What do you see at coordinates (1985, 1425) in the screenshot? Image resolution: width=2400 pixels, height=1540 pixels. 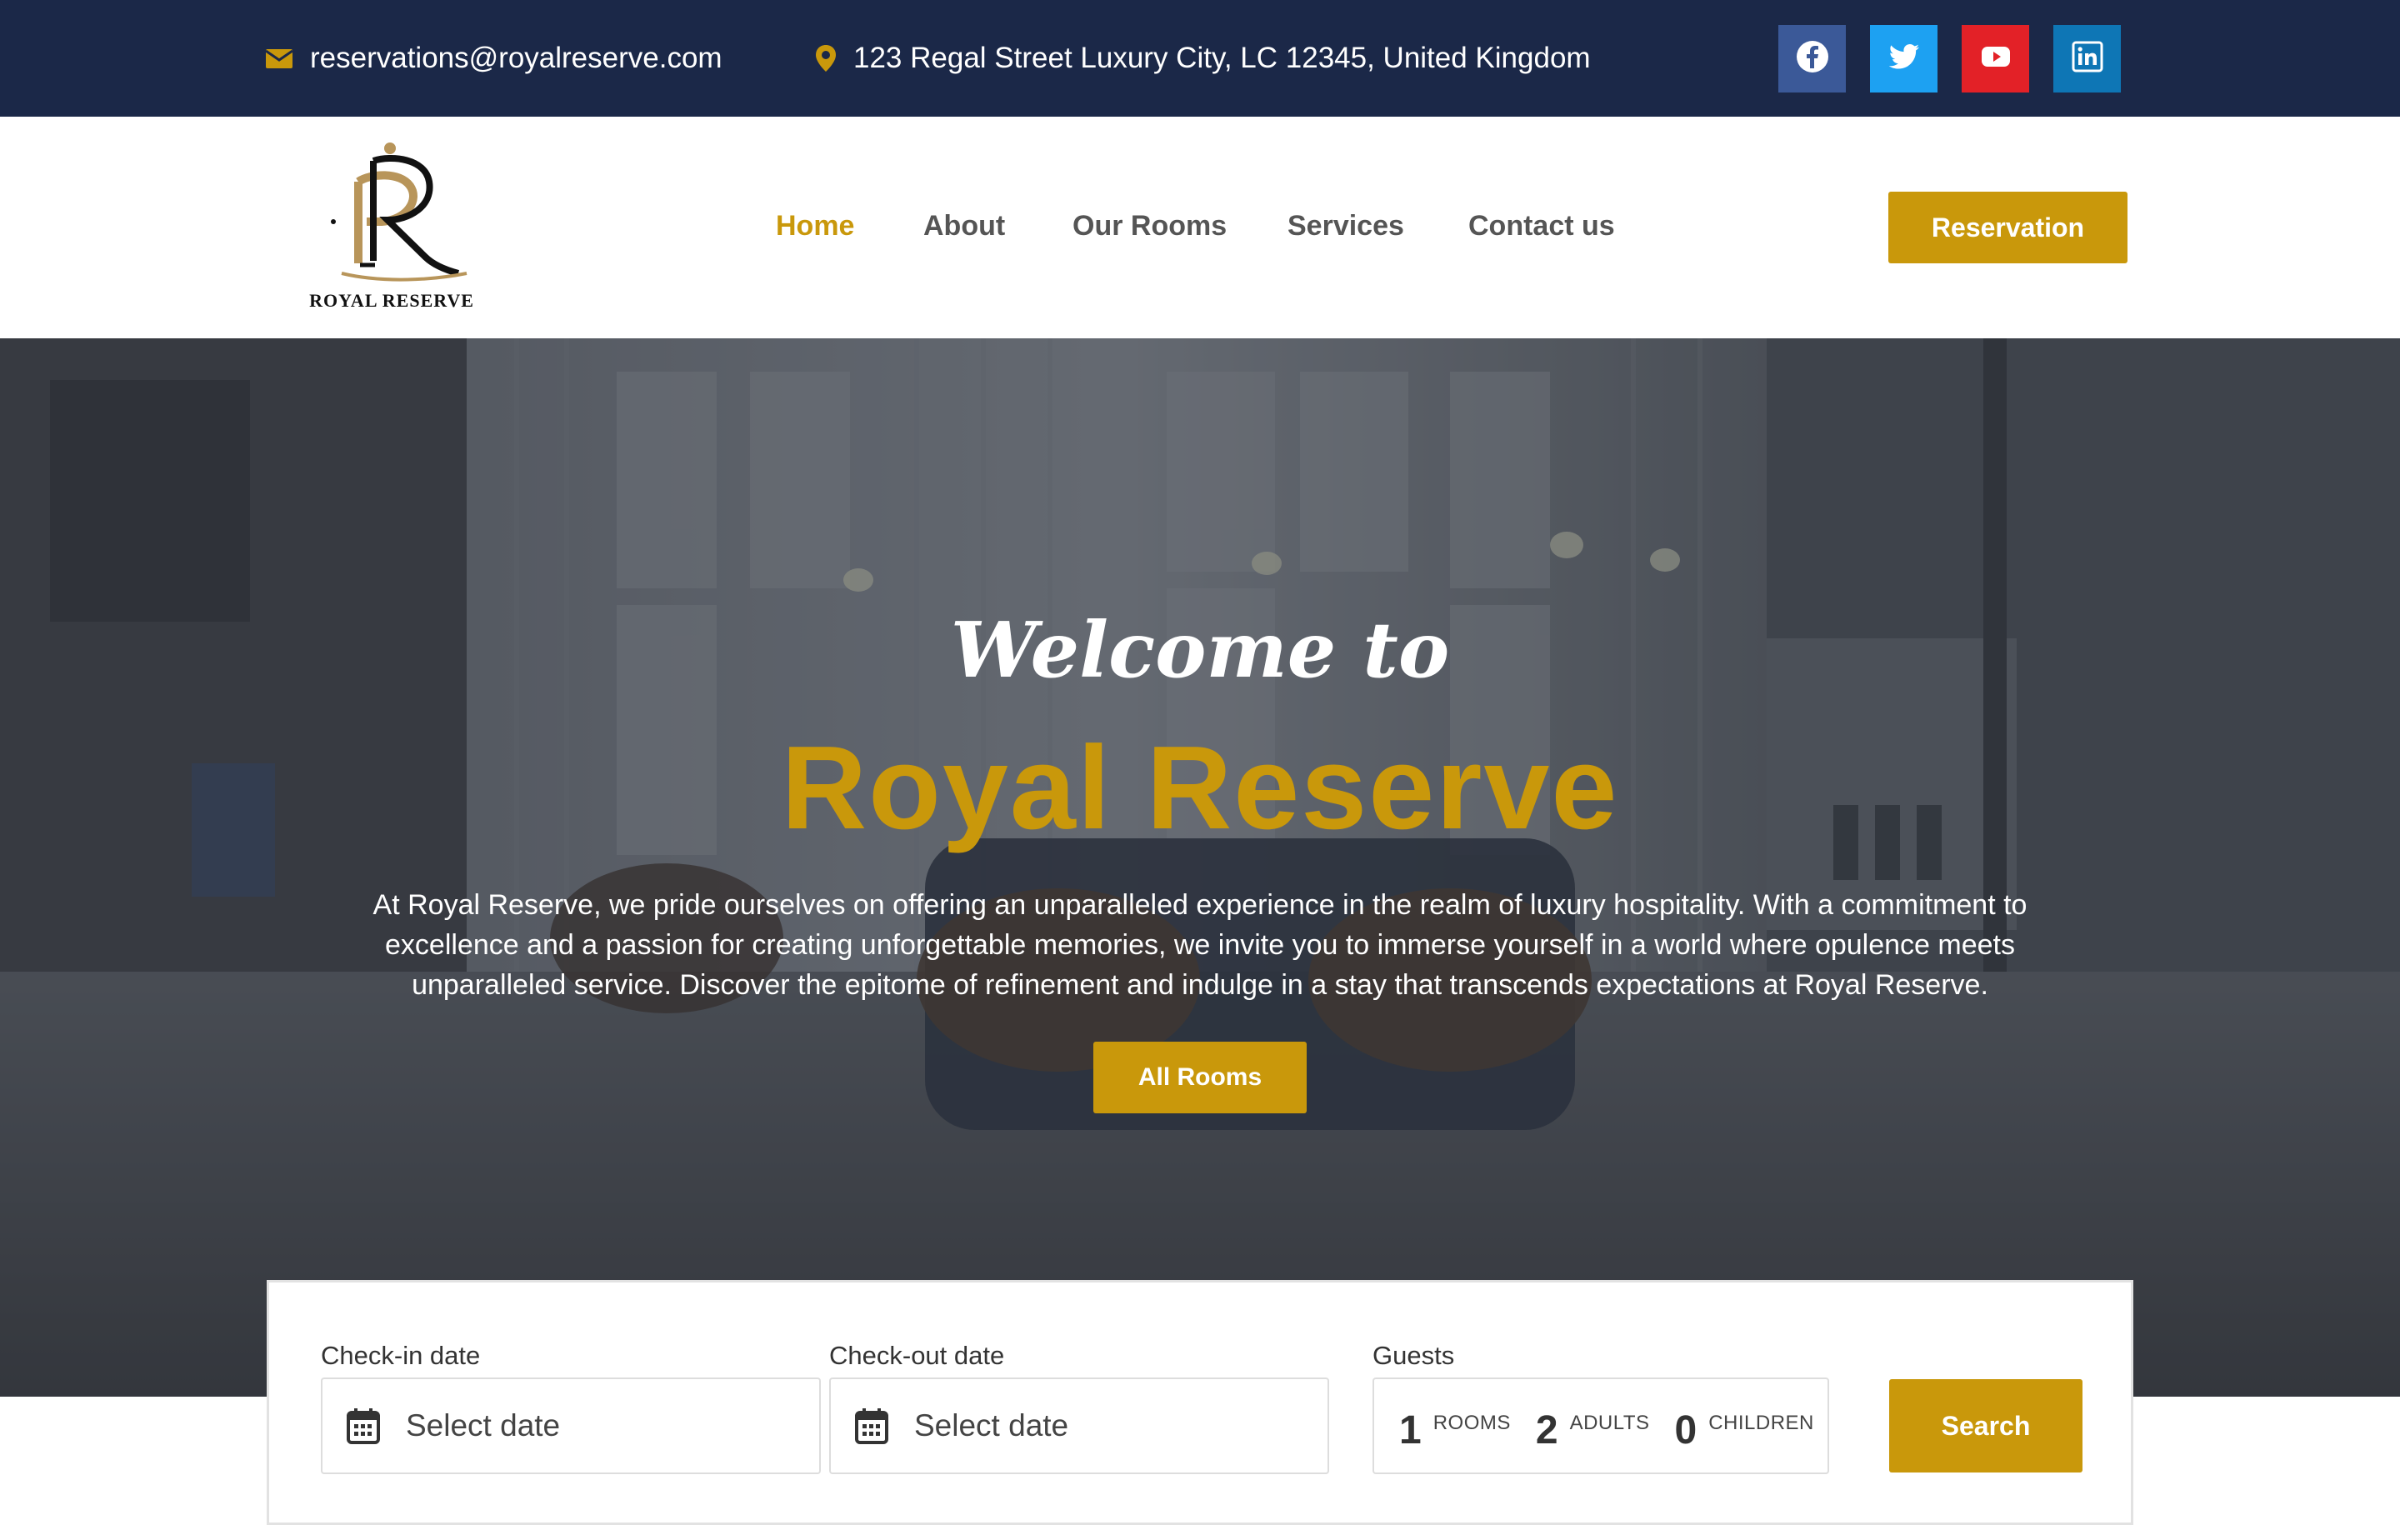 I see `search-button: Search` at bounding box center [1985, 1425].